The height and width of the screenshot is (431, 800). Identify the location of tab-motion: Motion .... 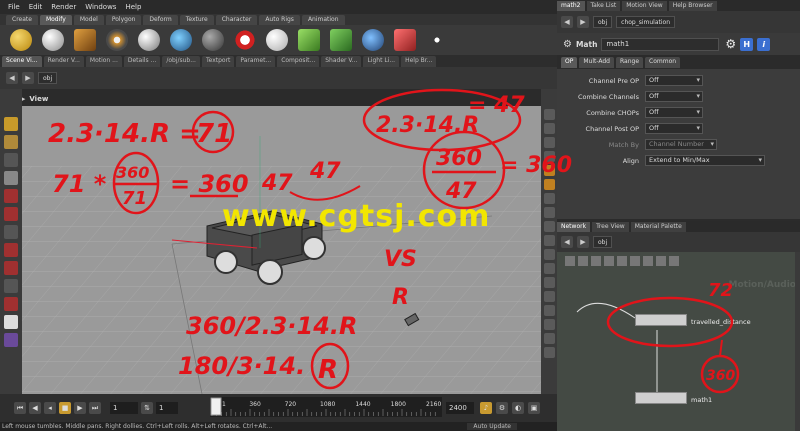
(103, 61).